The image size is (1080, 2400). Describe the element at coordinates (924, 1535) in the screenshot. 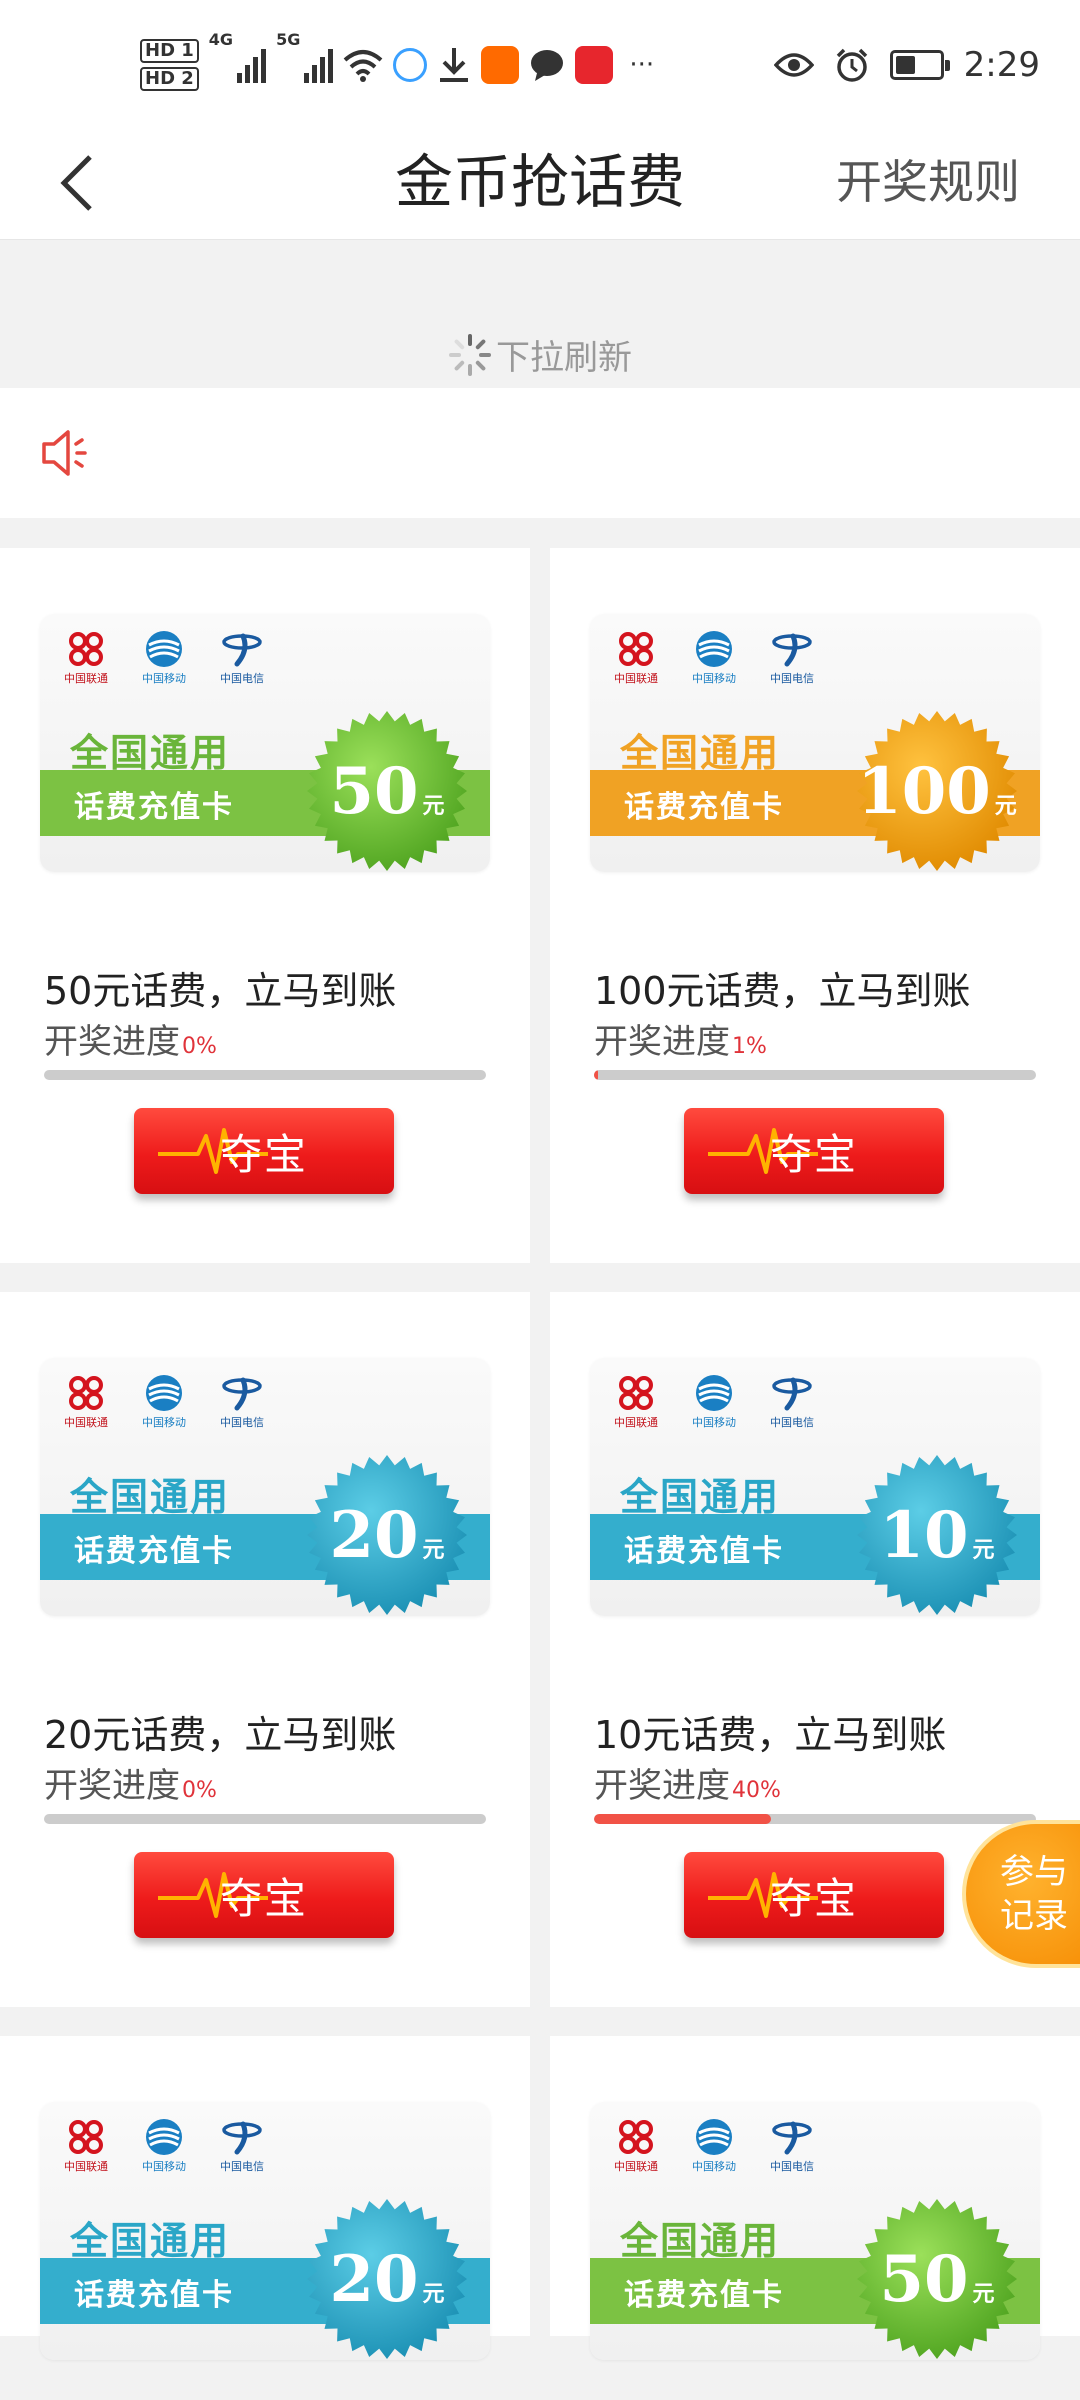

I see `price-amount: 10` at that location.